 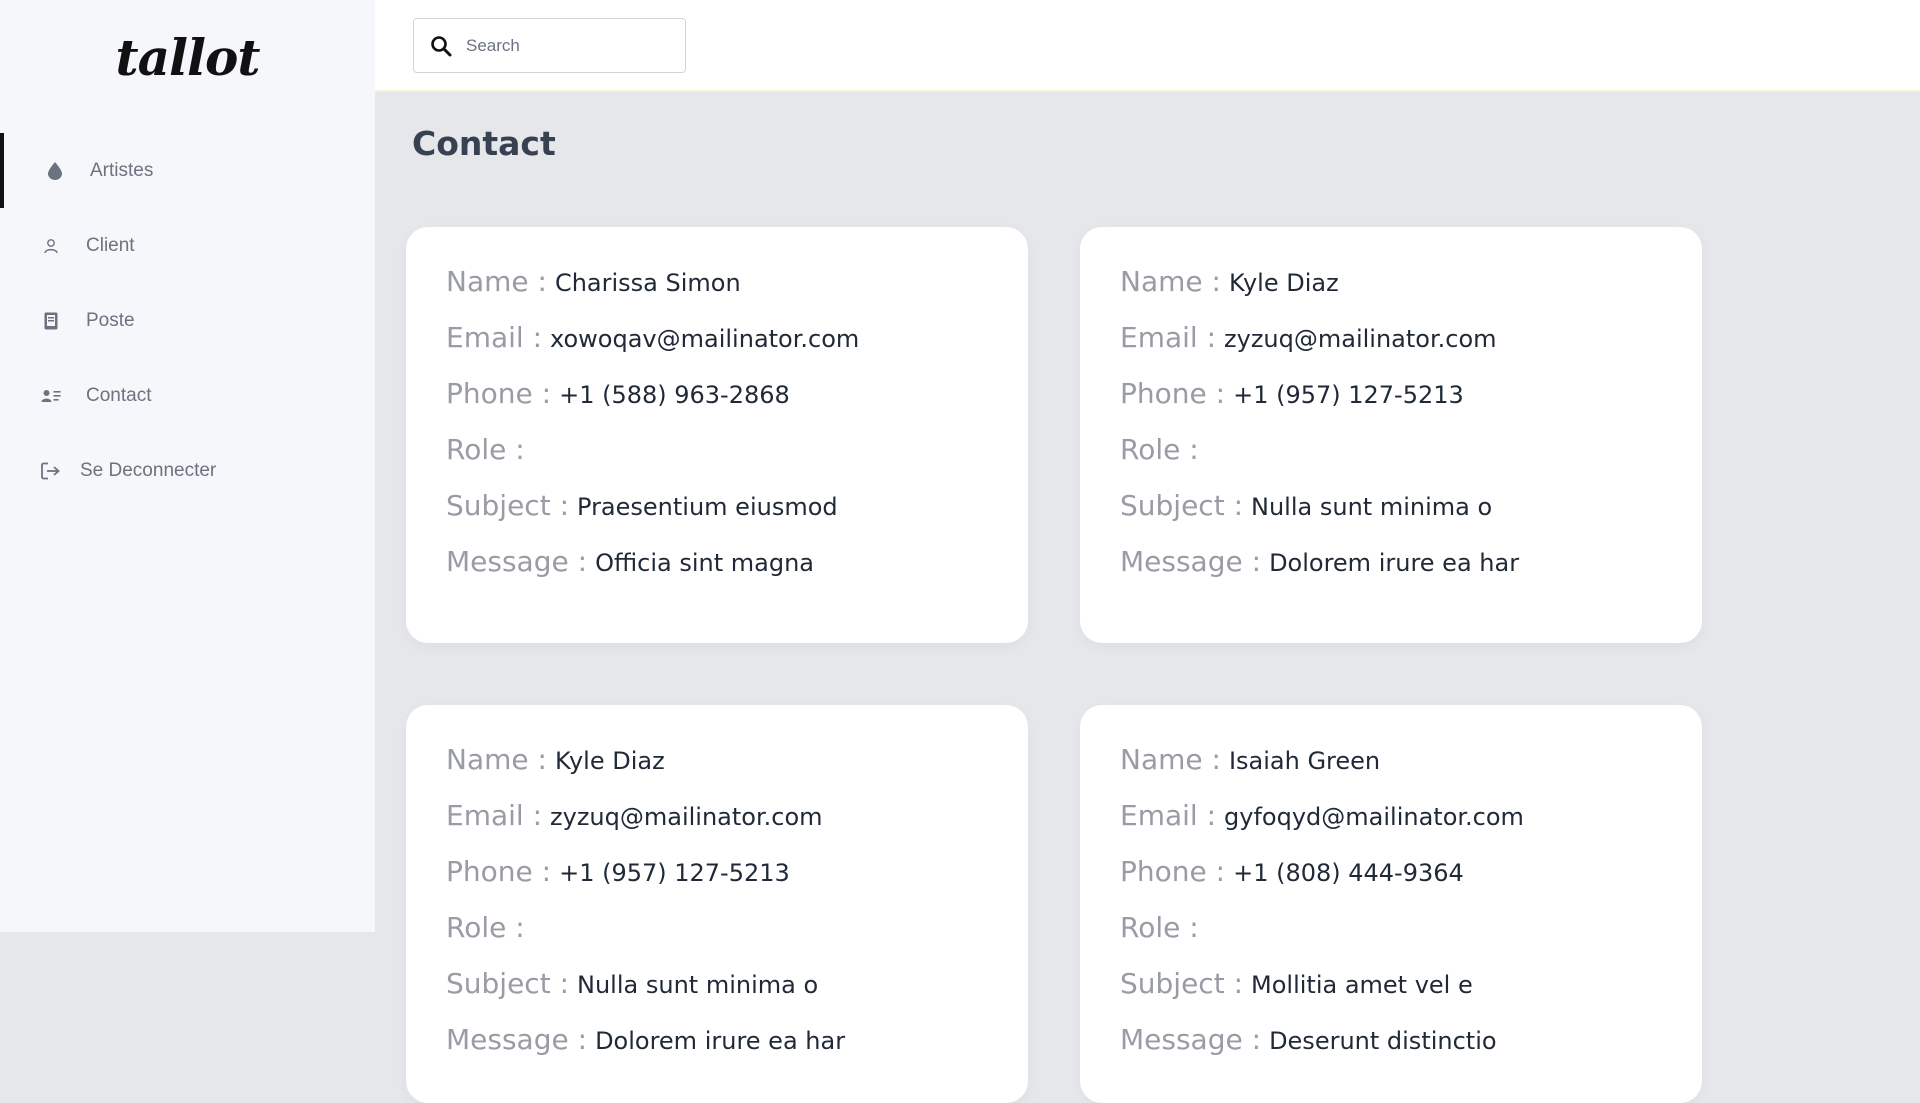 I want to click on sidebar-item-se-deconnecter: Se Deconnecter, so click(x=187, y=470).